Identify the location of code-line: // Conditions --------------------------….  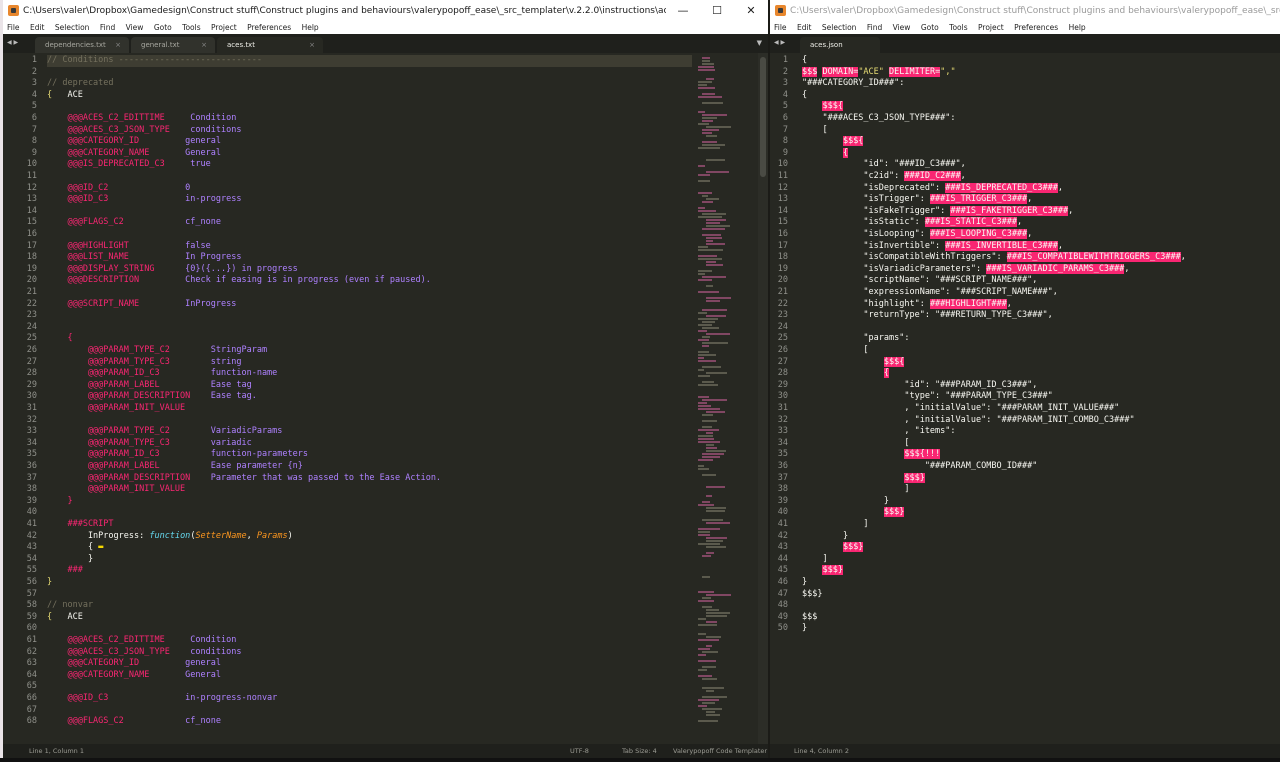
(369, 61).